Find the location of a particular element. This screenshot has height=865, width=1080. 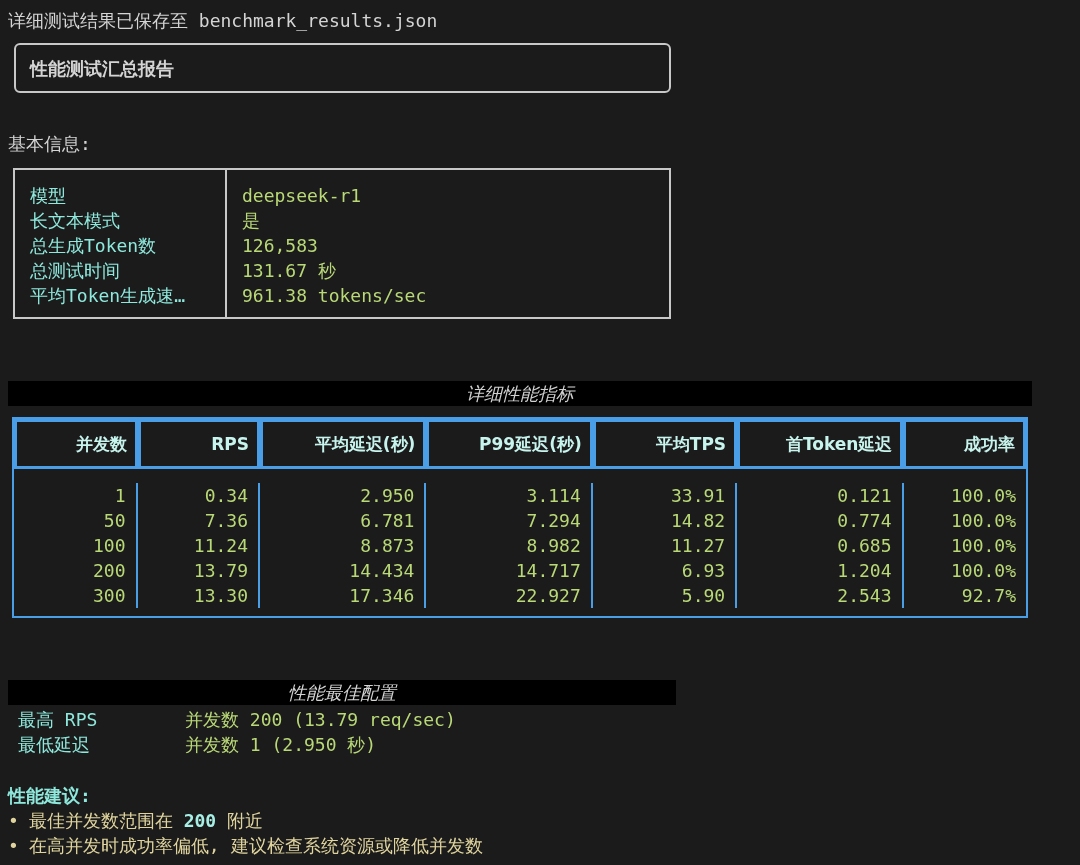

table-cell-text: 1.204 is located at coordinates (864, 571).